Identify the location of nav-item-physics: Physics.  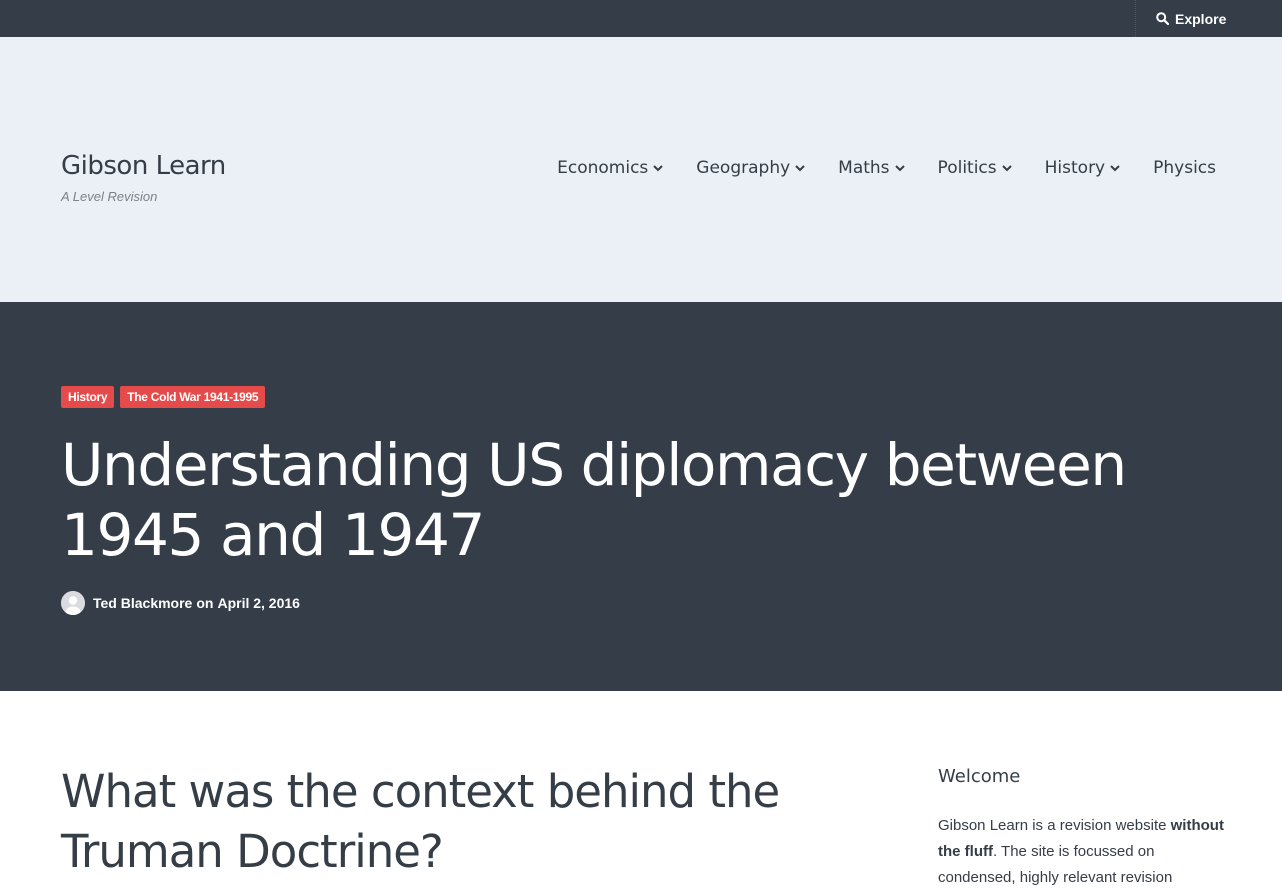
(1184, 168).